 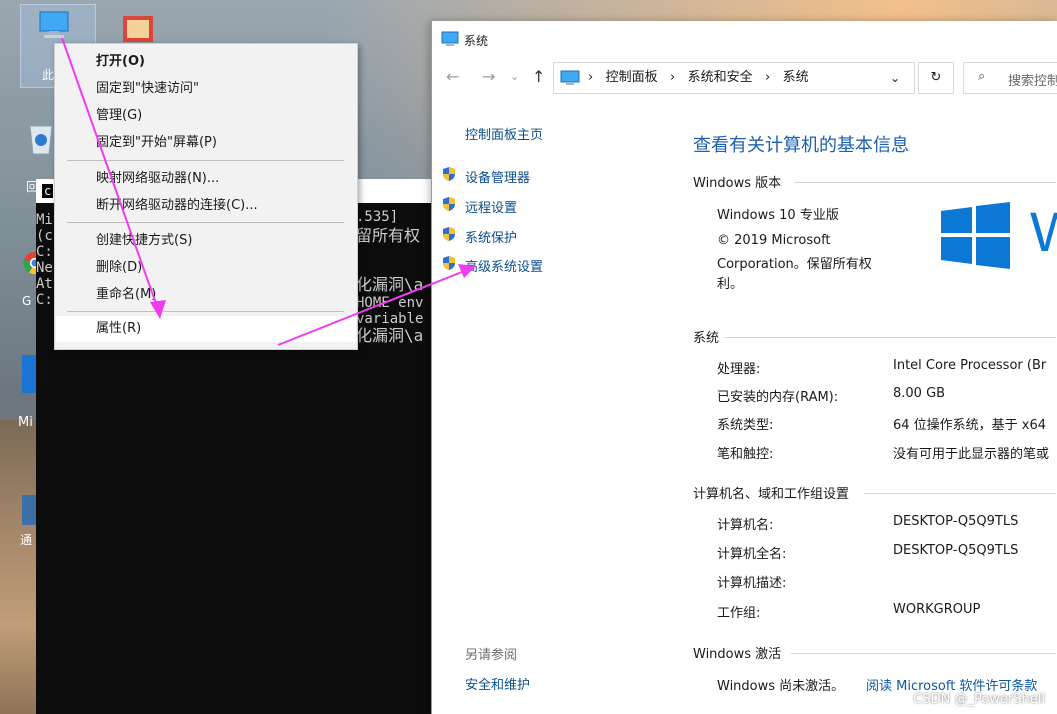 What do you see at coordinates (497, 683) in the screenshot?
I see `security-maintenance-link: 安全和维护` at bounding box center [497, 683].